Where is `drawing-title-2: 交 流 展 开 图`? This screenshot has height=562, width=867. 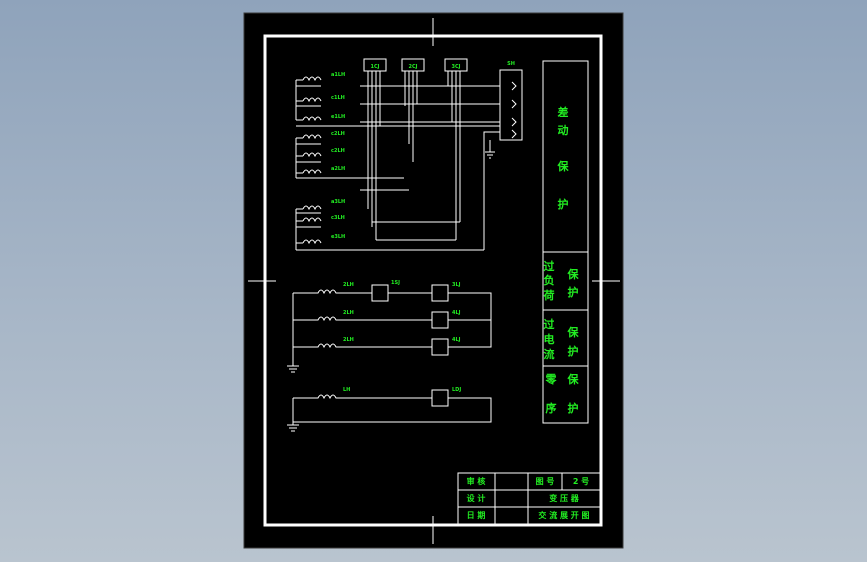 drawing-title-2: 交 流 展 开 图 is located at coordinates (563, 515).